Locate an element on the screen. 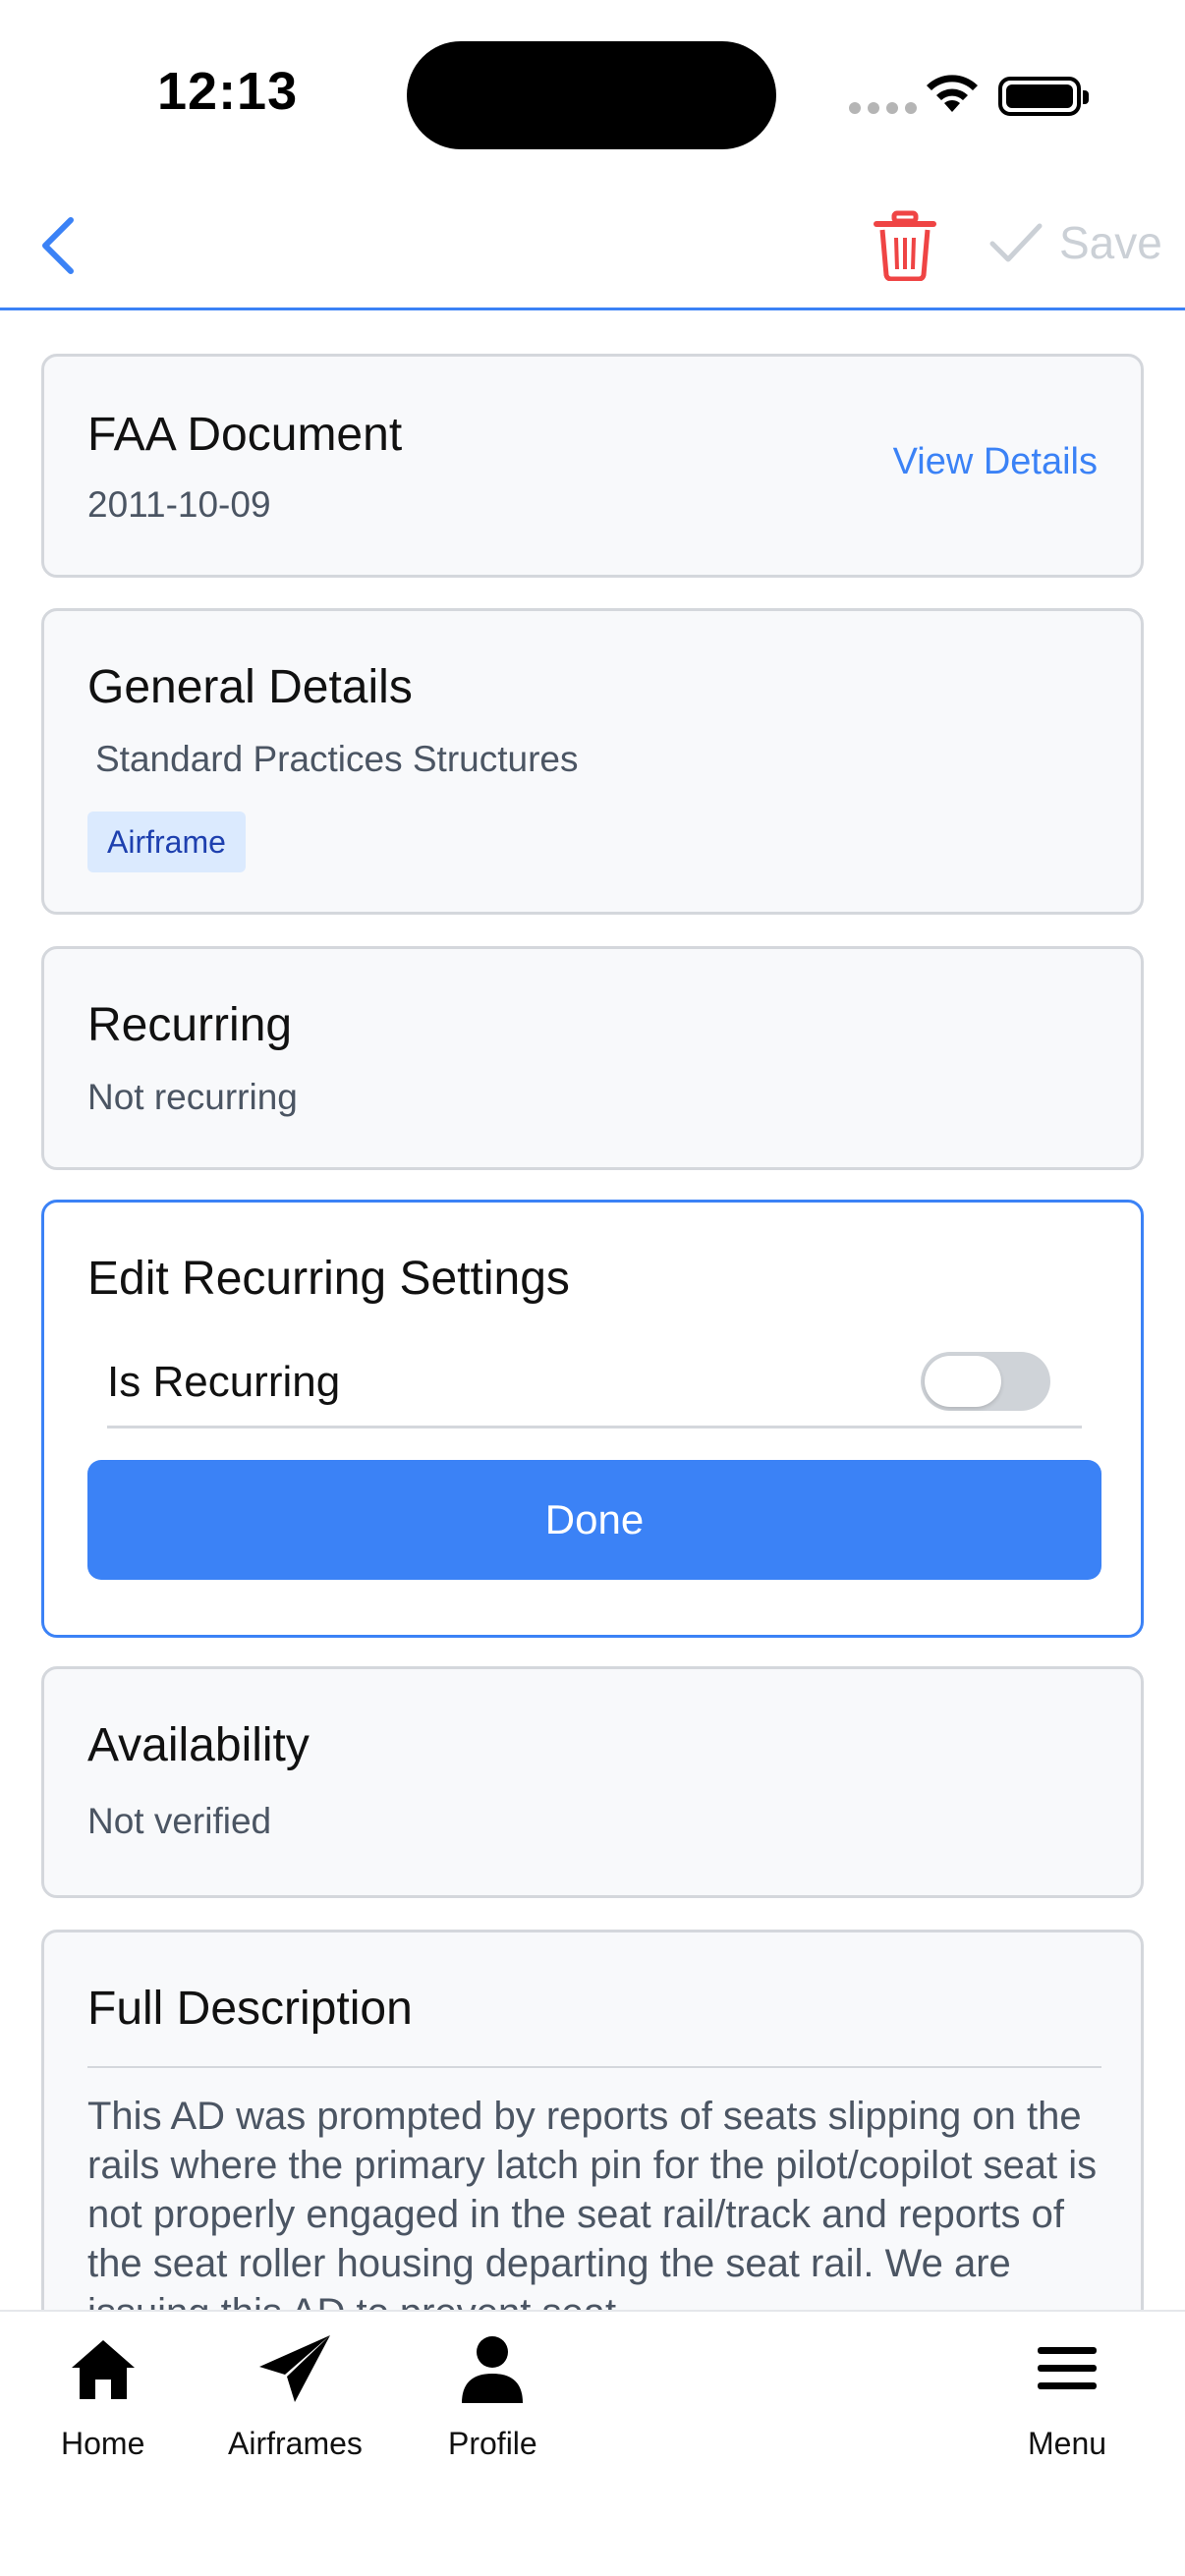  divider is located at coordinates (594, 2067).